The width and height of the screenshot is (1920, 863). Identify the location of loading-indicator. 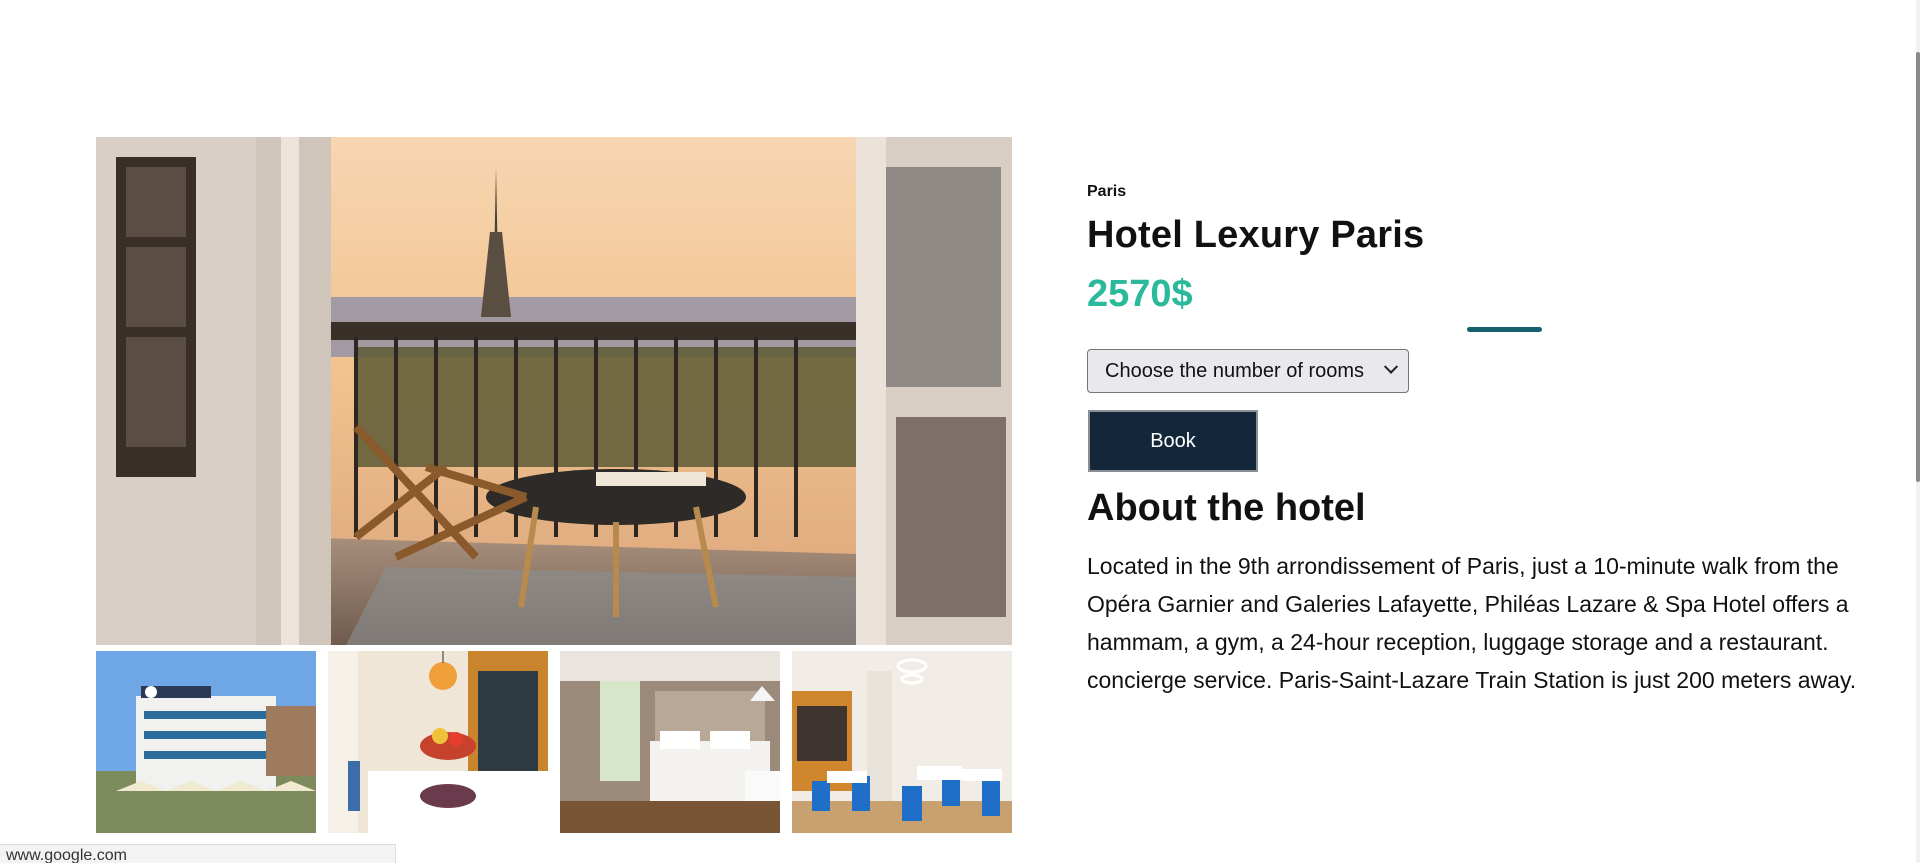
(1504, 329).